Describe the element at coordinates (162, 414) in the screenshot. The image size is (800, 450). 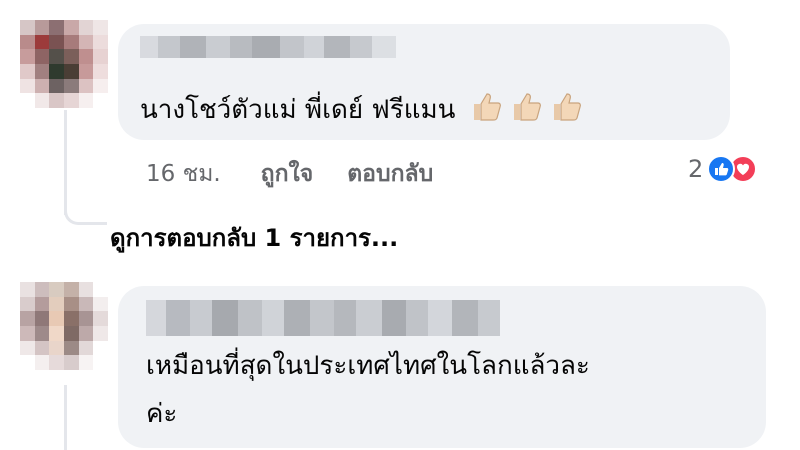
I see `comment-text-line2: ค่ะ` at that location.